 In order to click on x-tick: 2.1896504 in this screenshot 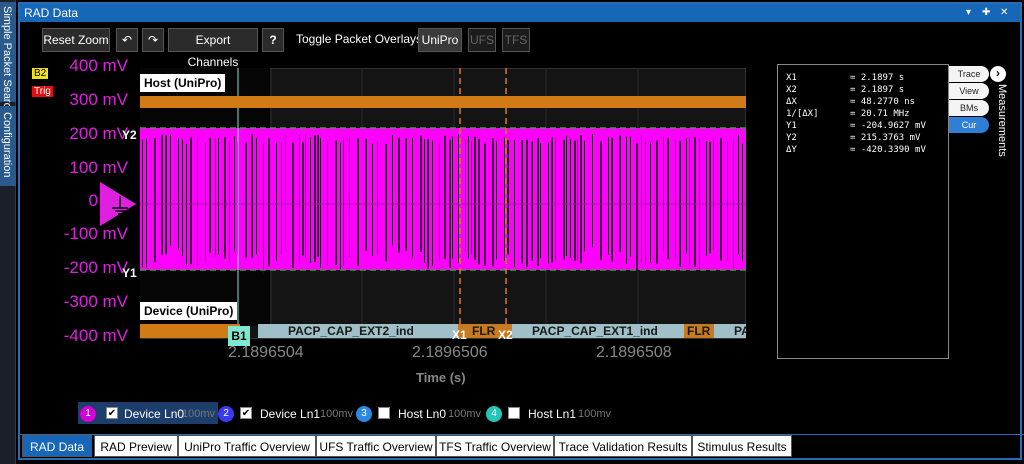, I will do `click(266, 352)`.